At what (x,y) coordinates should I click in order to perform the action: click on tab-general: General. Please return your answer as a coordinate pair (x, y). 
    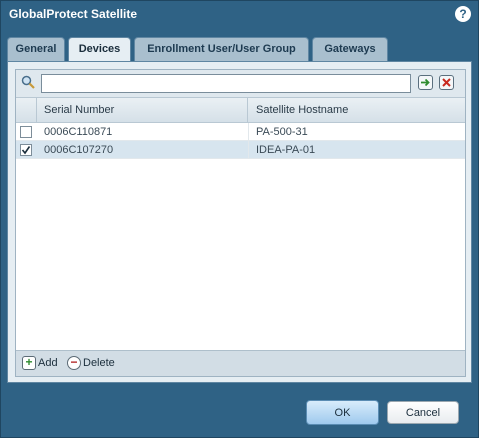
    Looking at the image, I should click on (36, 49).